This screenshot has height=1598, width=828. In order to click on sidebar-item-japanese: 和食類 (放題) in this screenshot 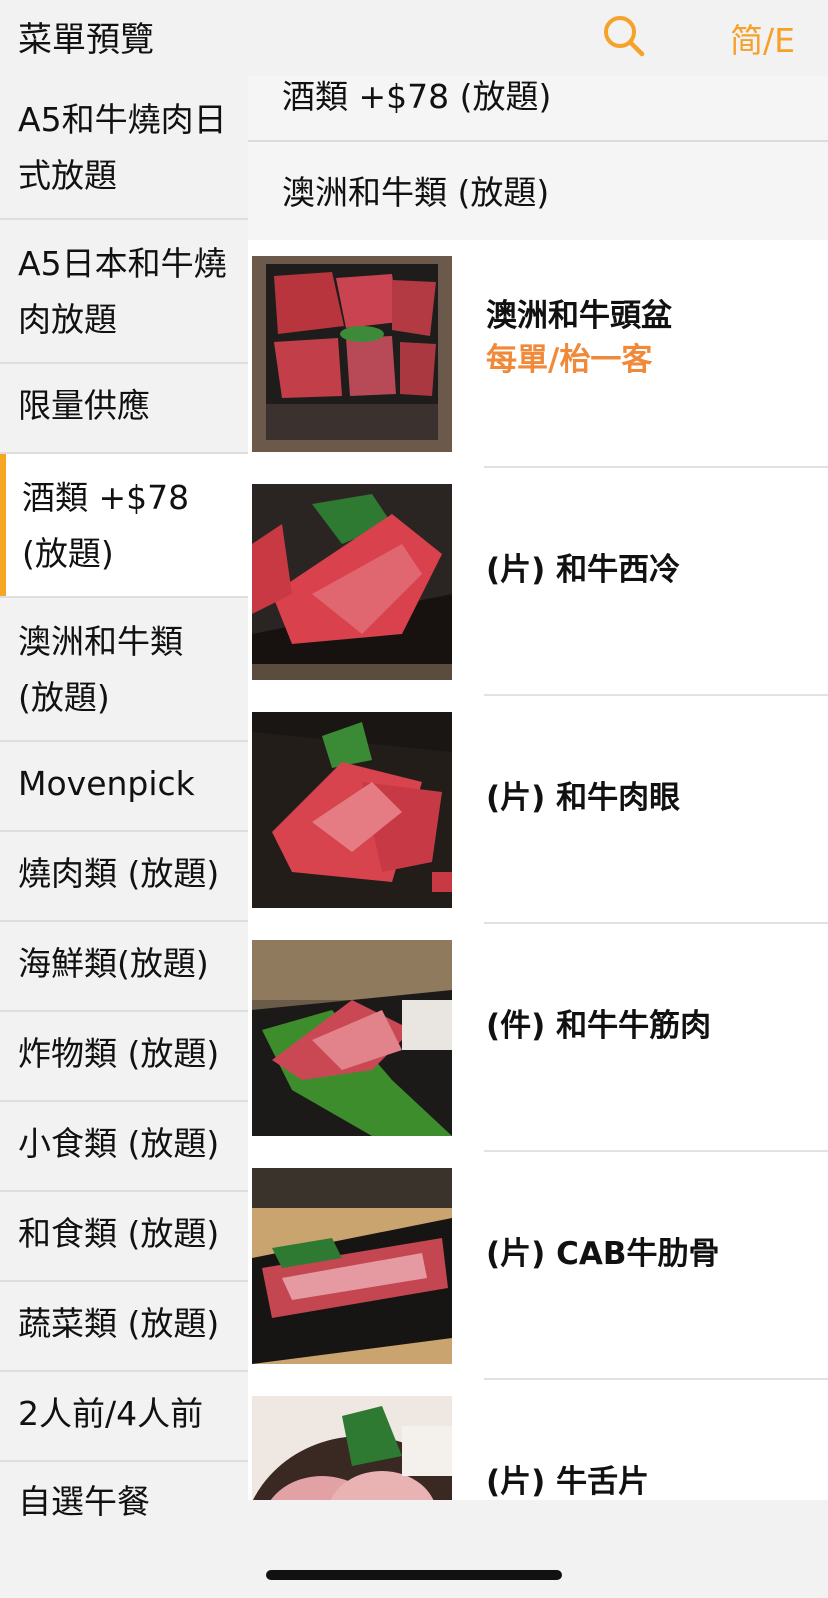, I will do `click(124, 1237)`.